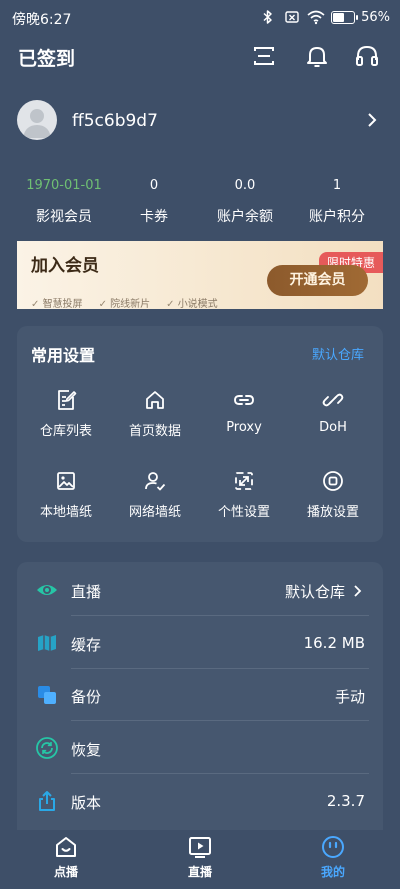  What do you see at coordinates (314, 592) in the screenshot?
I see `list-item-value: 默认仓库` at bounding box center [314, 592].